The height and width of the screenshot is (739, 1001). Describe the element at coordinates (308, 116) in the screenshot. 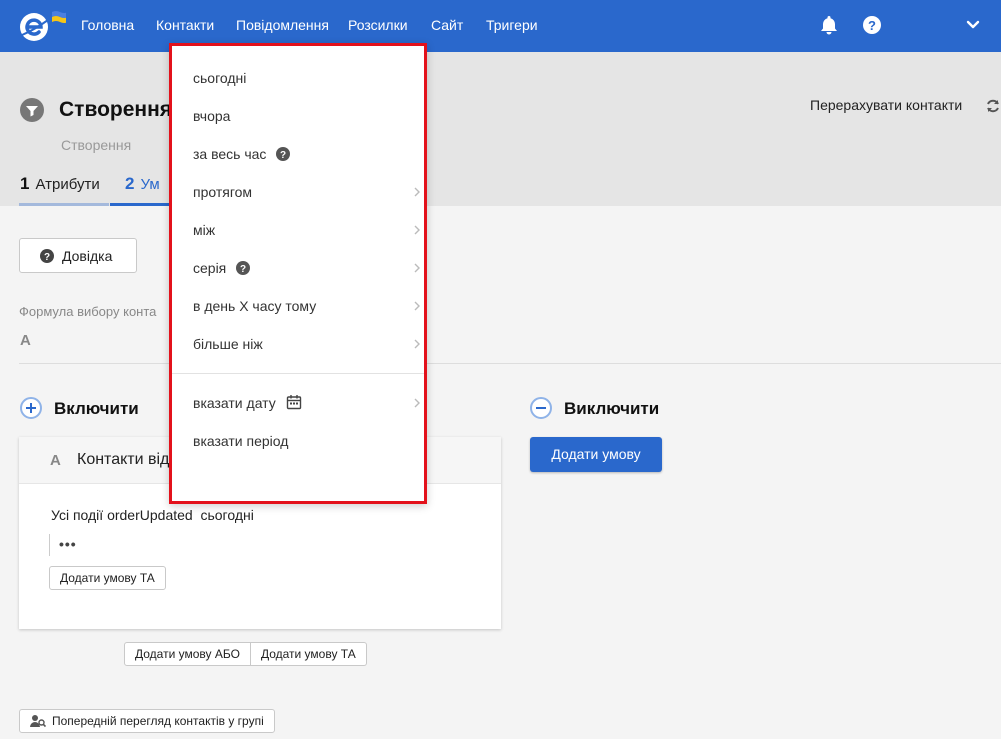

I see `dropdown-item-yesterday: вчора` at that location.